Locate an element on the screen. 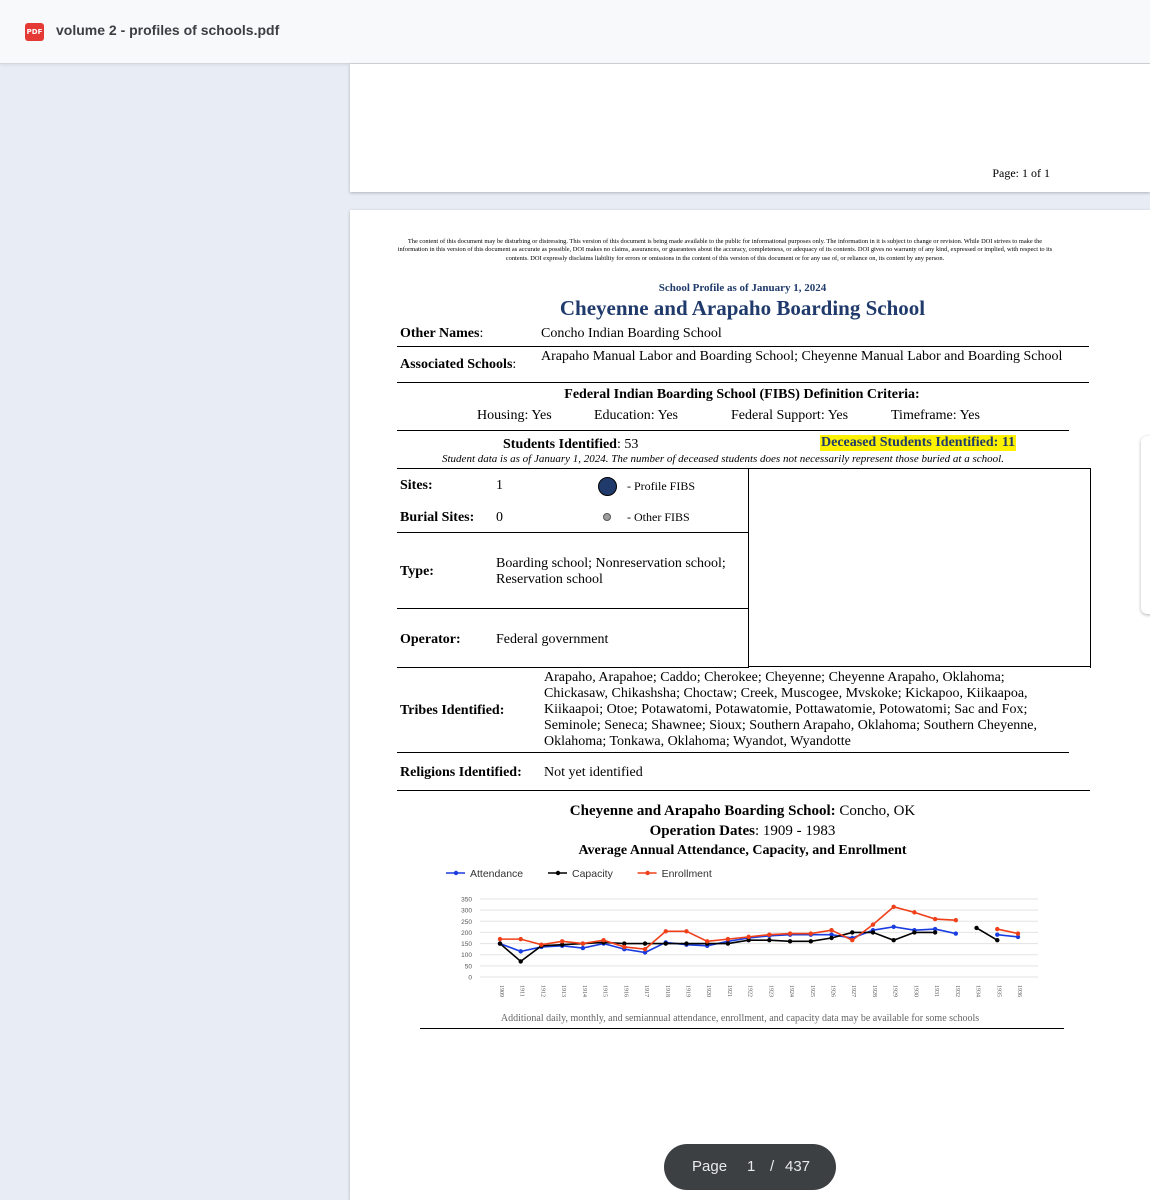 The image size is (1150, 1200). page-indicator: Page 1 / 437 is located at coordinates (750, 1167).